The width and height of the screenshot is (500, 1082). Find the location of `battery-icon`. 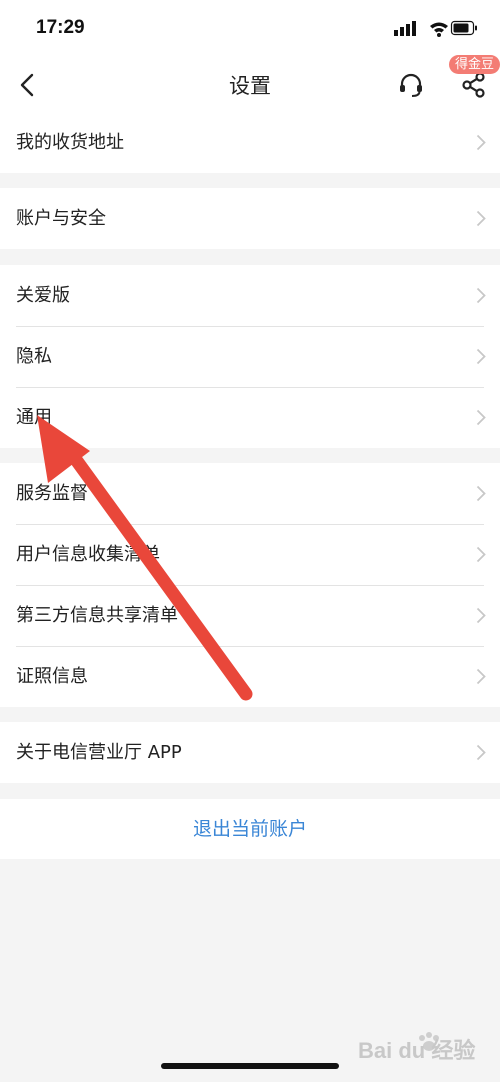

battery-icon is located at coordinates (463, 28).